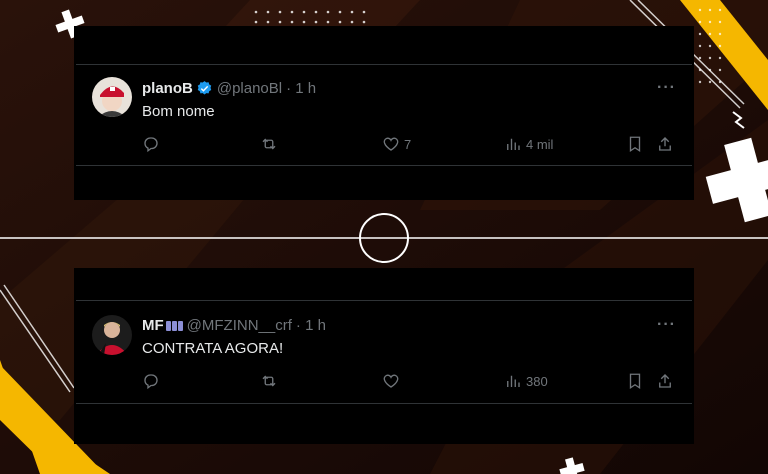 This screenshot has width=768, height=474. Describe the element at coordinates (167, 88) in the screenshot. I see `display-name: planoB` at that location.